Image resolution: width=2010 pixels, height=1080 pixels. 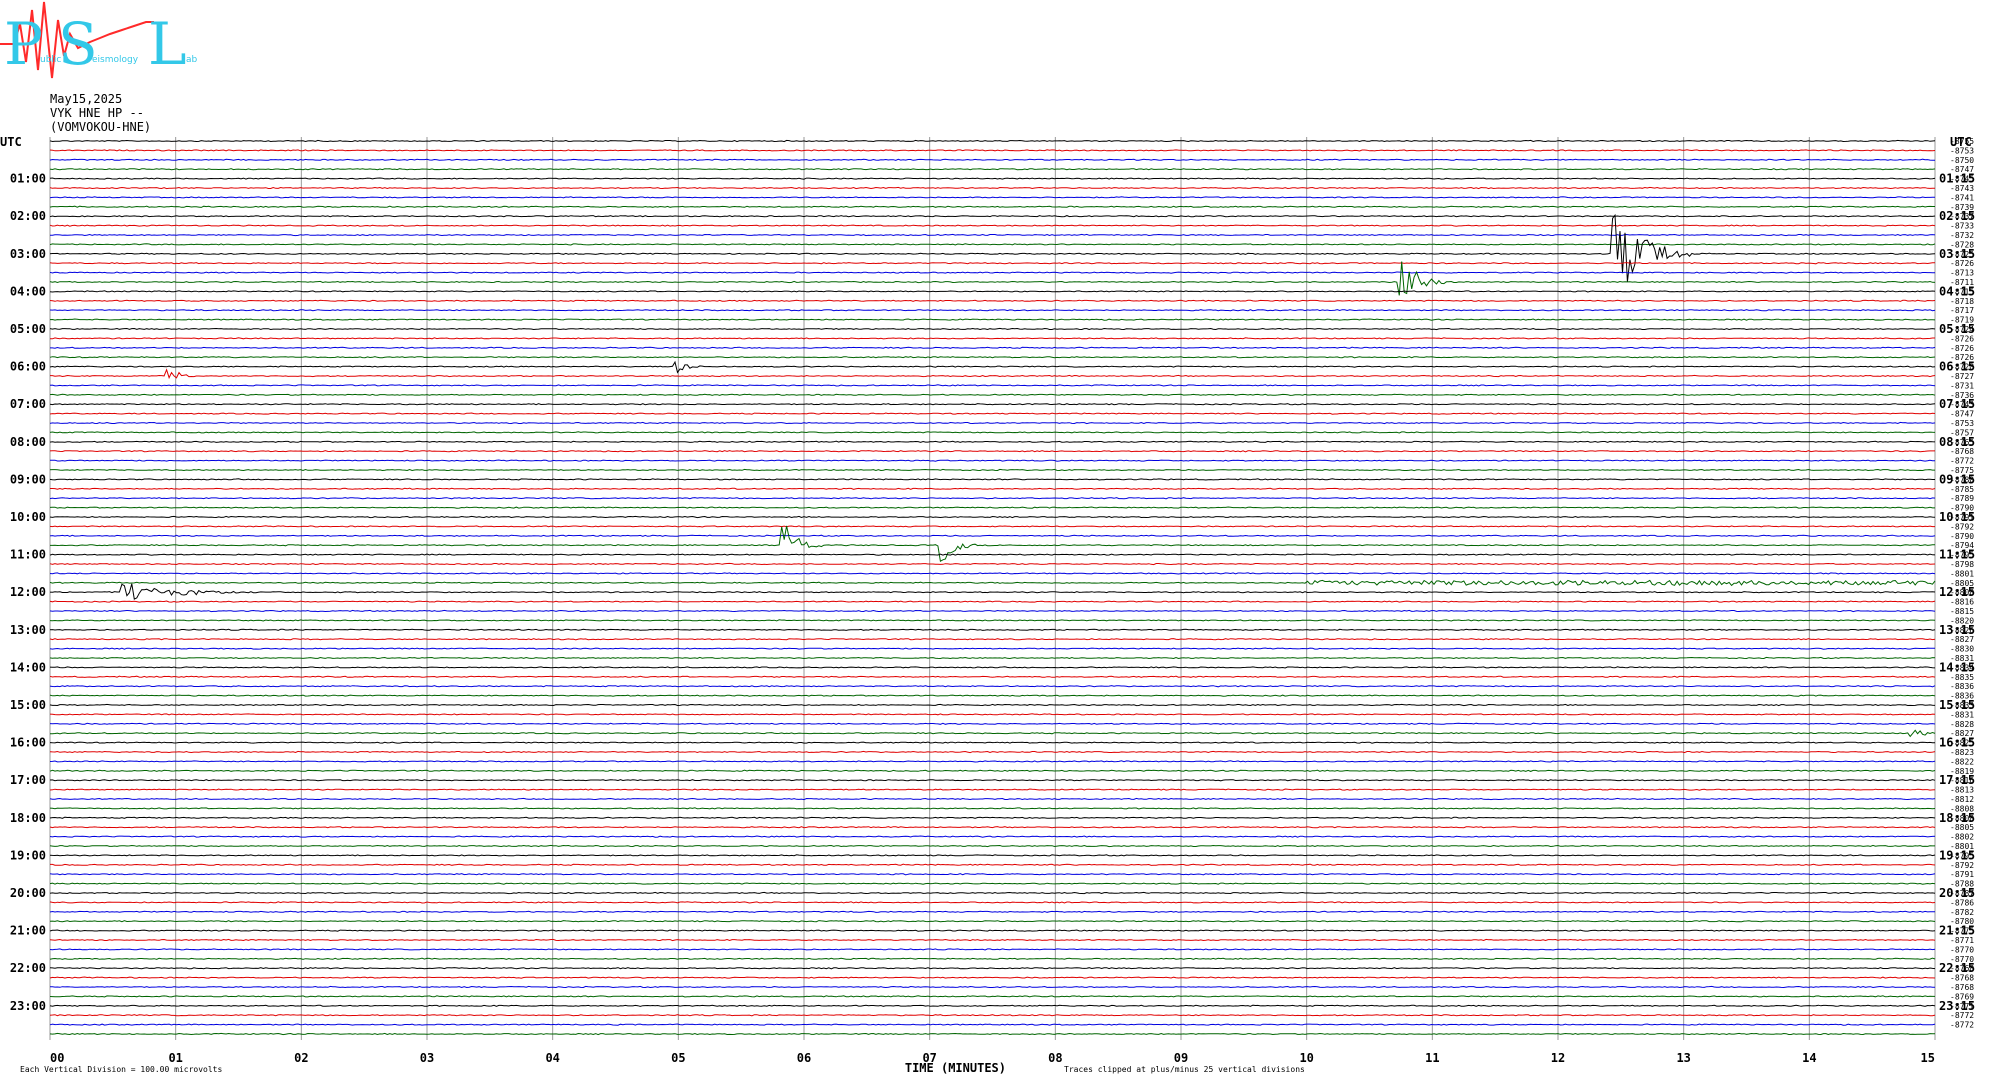 I want to click on left-hour-label: 23:00, so click(x=28, y=1006).